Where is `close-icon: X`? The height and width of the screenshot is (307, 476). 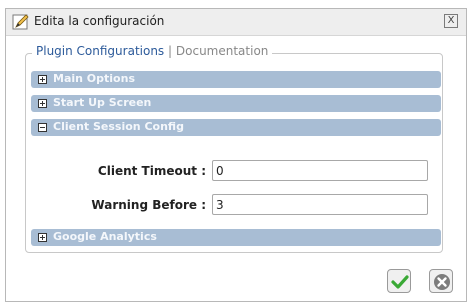
close-icon: X is located at coordinates (451, 21).